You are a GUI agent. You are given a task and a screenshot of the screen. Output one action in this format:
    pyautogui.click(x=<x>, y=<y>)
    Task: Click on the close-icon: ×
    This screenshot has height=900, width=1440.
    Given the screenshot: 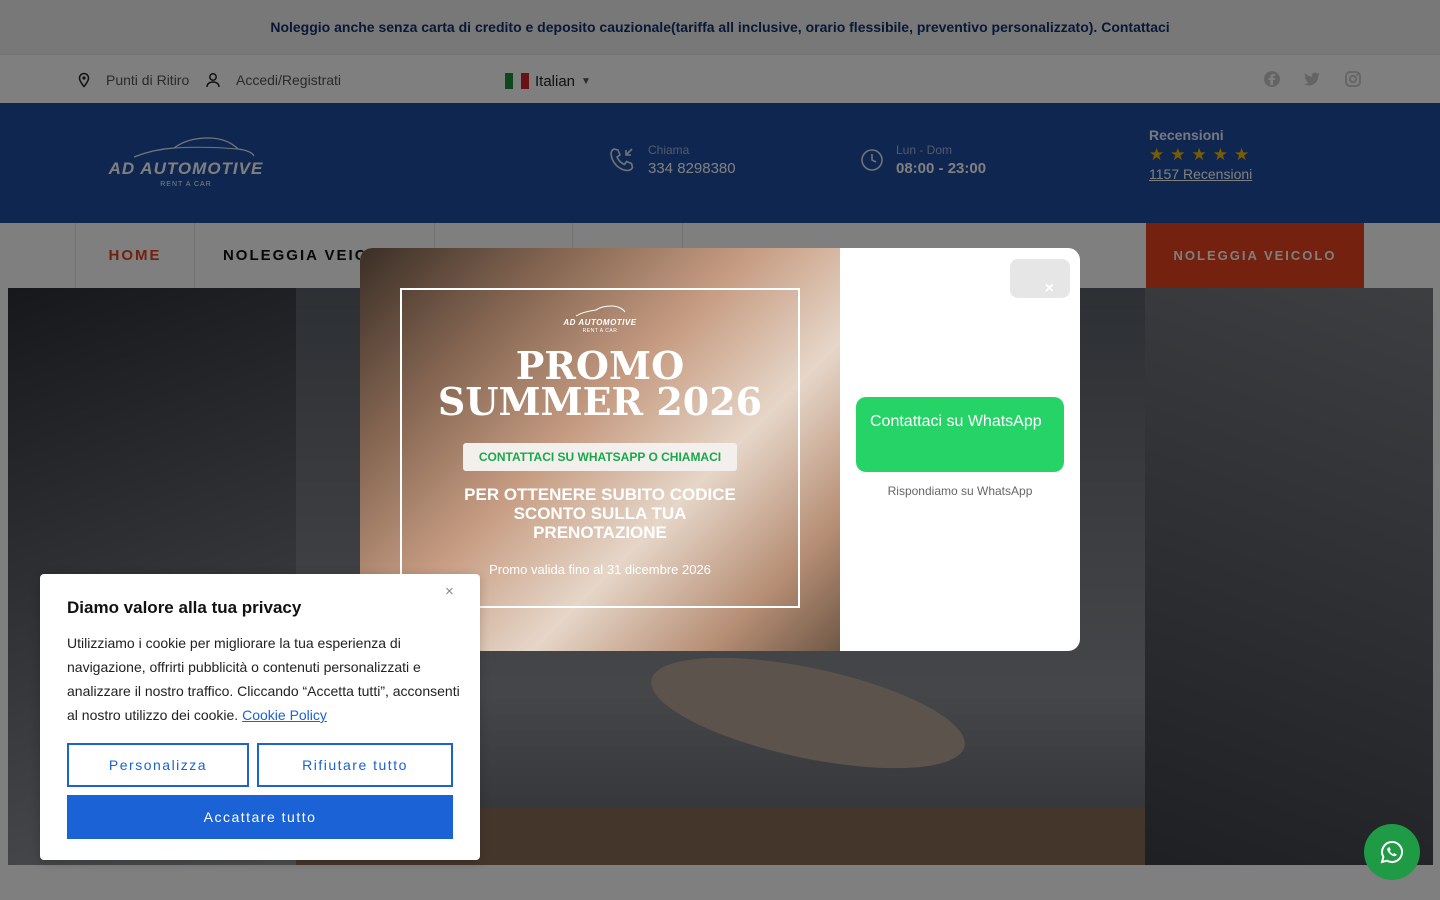 What is the action you would take?
    pyautogui.click(x=1049, y=288)
    